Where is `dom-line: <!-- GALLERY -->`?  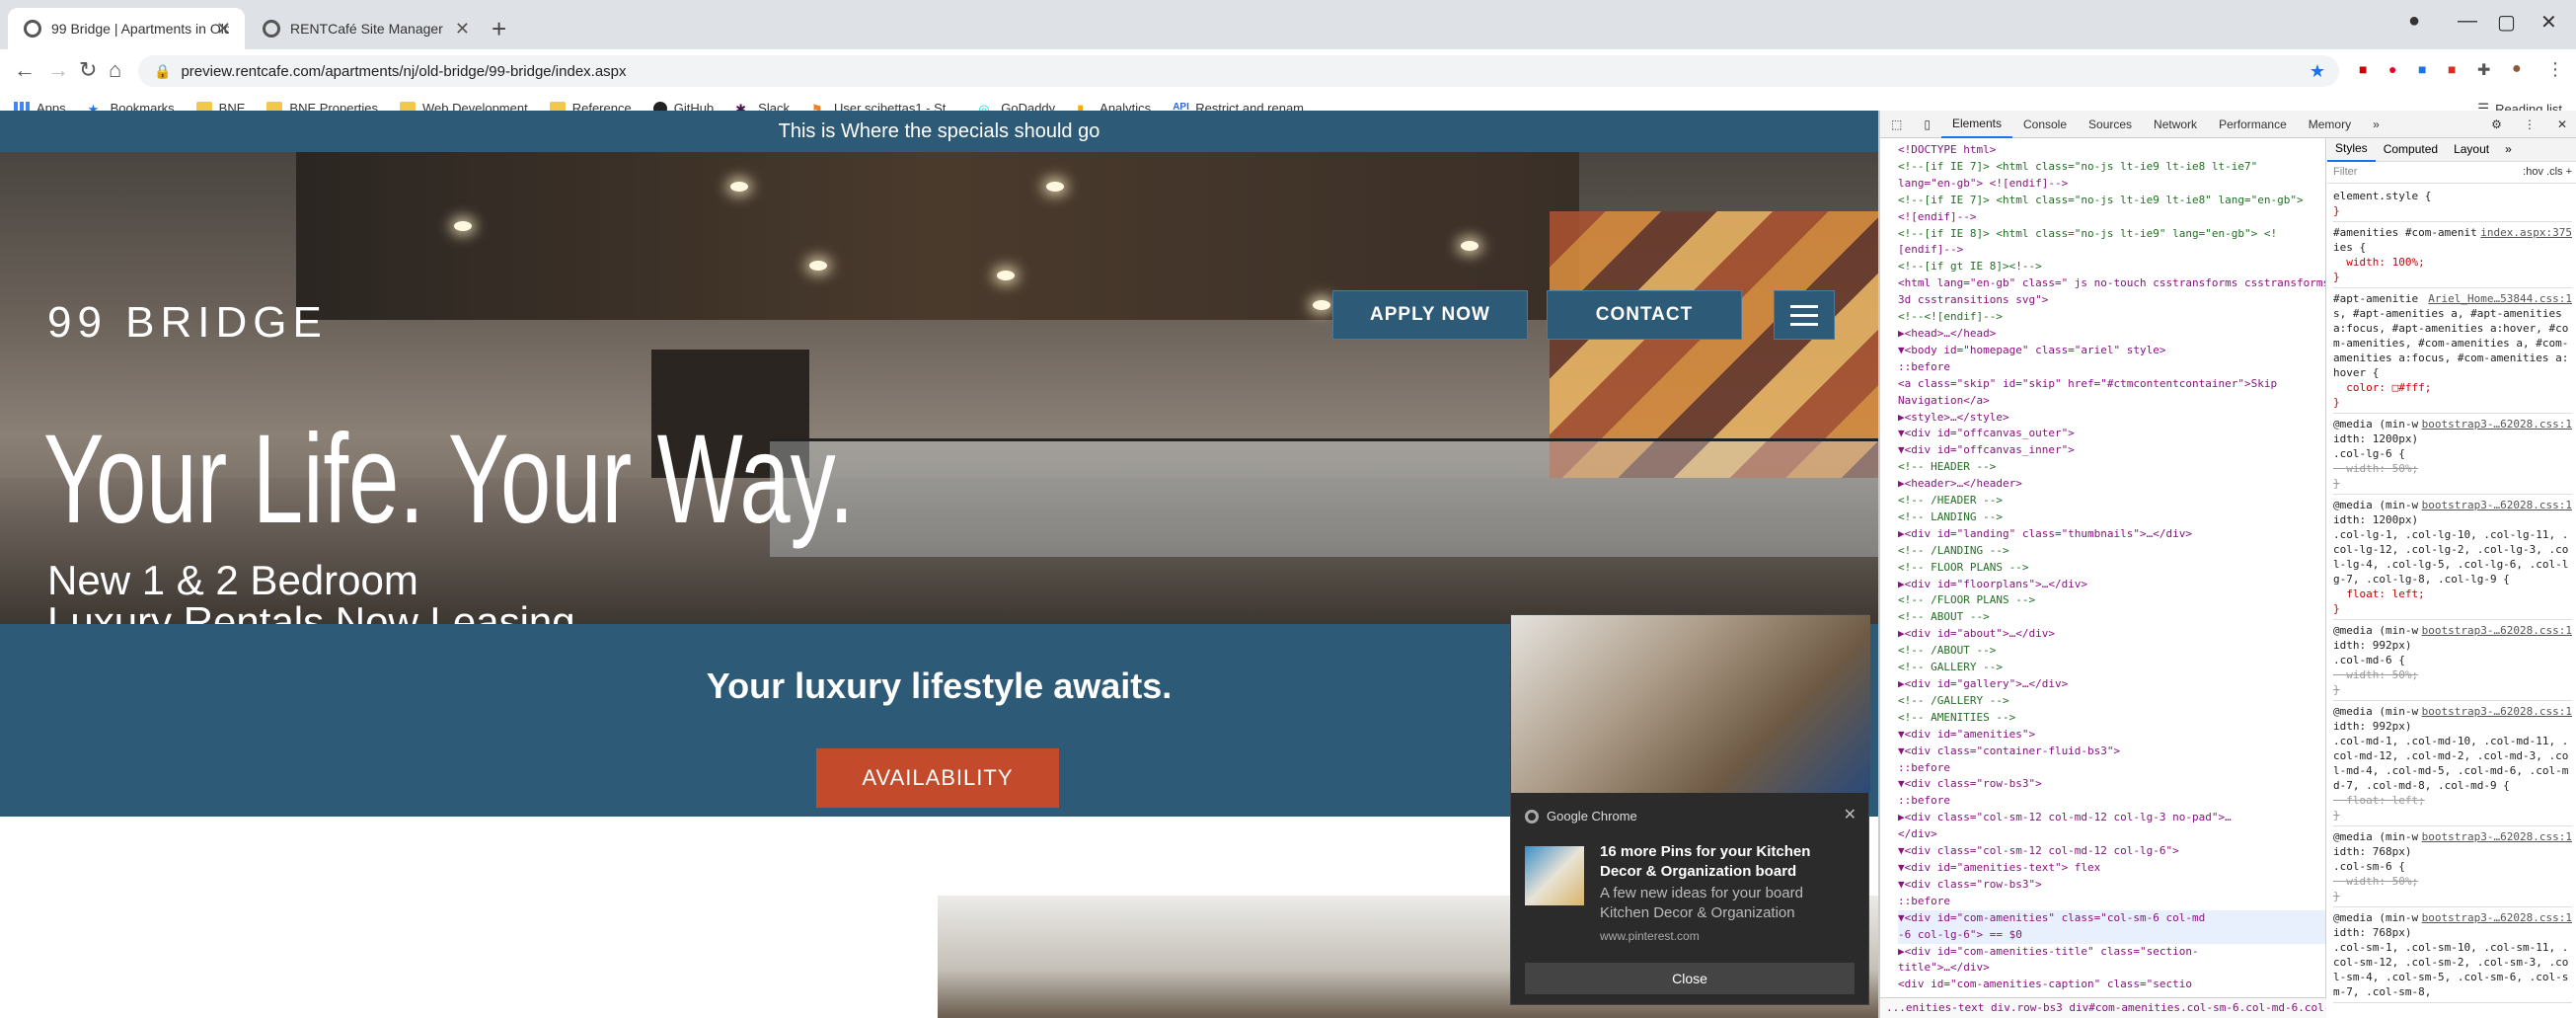
dom-line: <!-- GALLERY --> is located at coordinates (2112, 668).